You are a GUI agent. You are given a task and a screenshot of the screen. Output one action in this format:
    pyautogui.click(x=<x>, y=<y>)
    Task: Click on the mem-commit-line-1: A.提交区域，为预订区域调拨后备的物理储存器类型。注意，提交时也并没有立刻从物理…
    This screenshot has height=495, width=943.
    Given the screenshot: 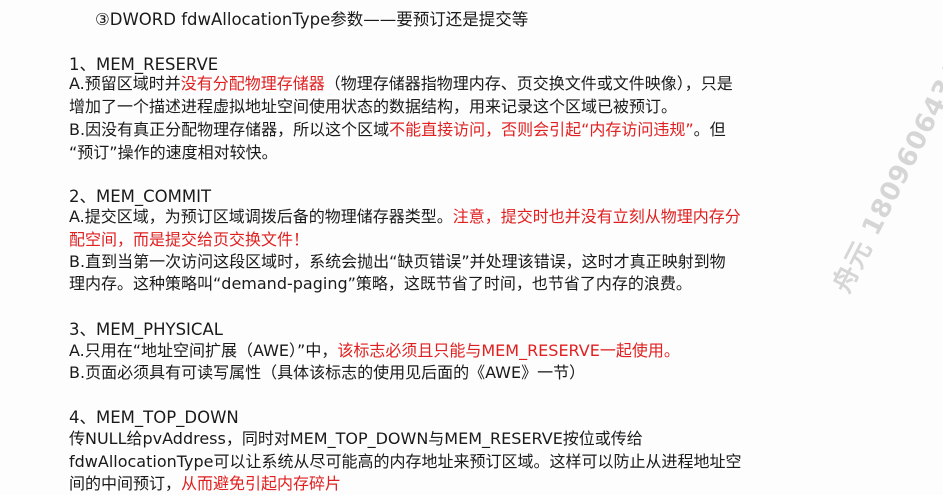 What is the action you would take?
    pyautogui.click(x=469, y=216)
    